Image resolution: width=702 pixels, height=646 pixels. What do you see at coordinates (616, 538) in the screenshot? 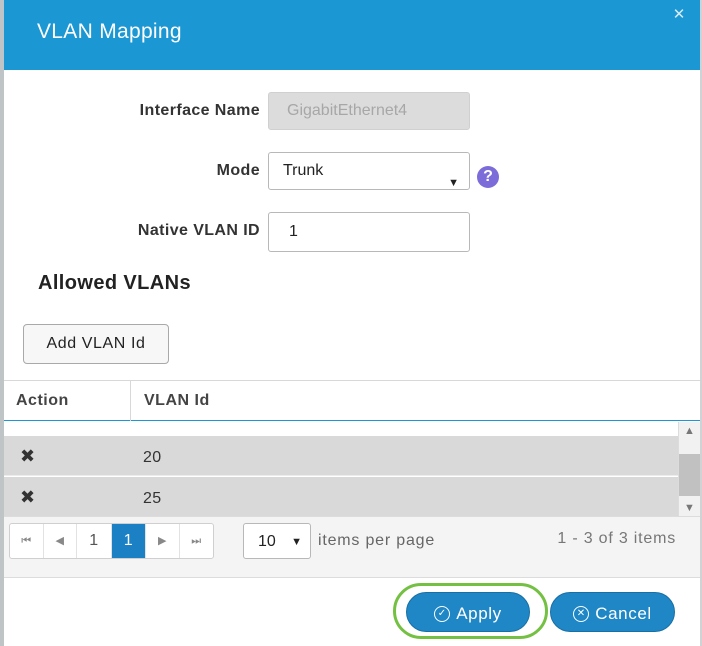
I see `items-range-label: 1 - 3 of 3 items` at bounding box center [616, 538].